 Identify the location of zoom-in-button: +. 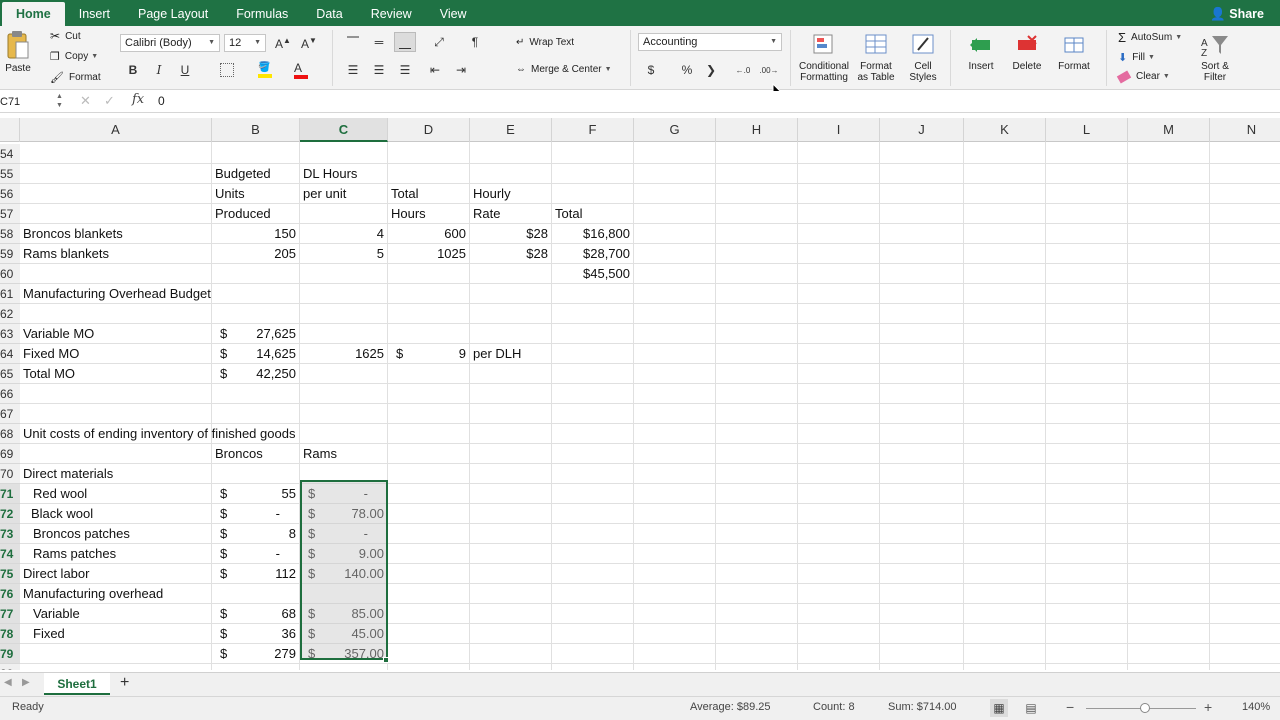
(1208, 707).